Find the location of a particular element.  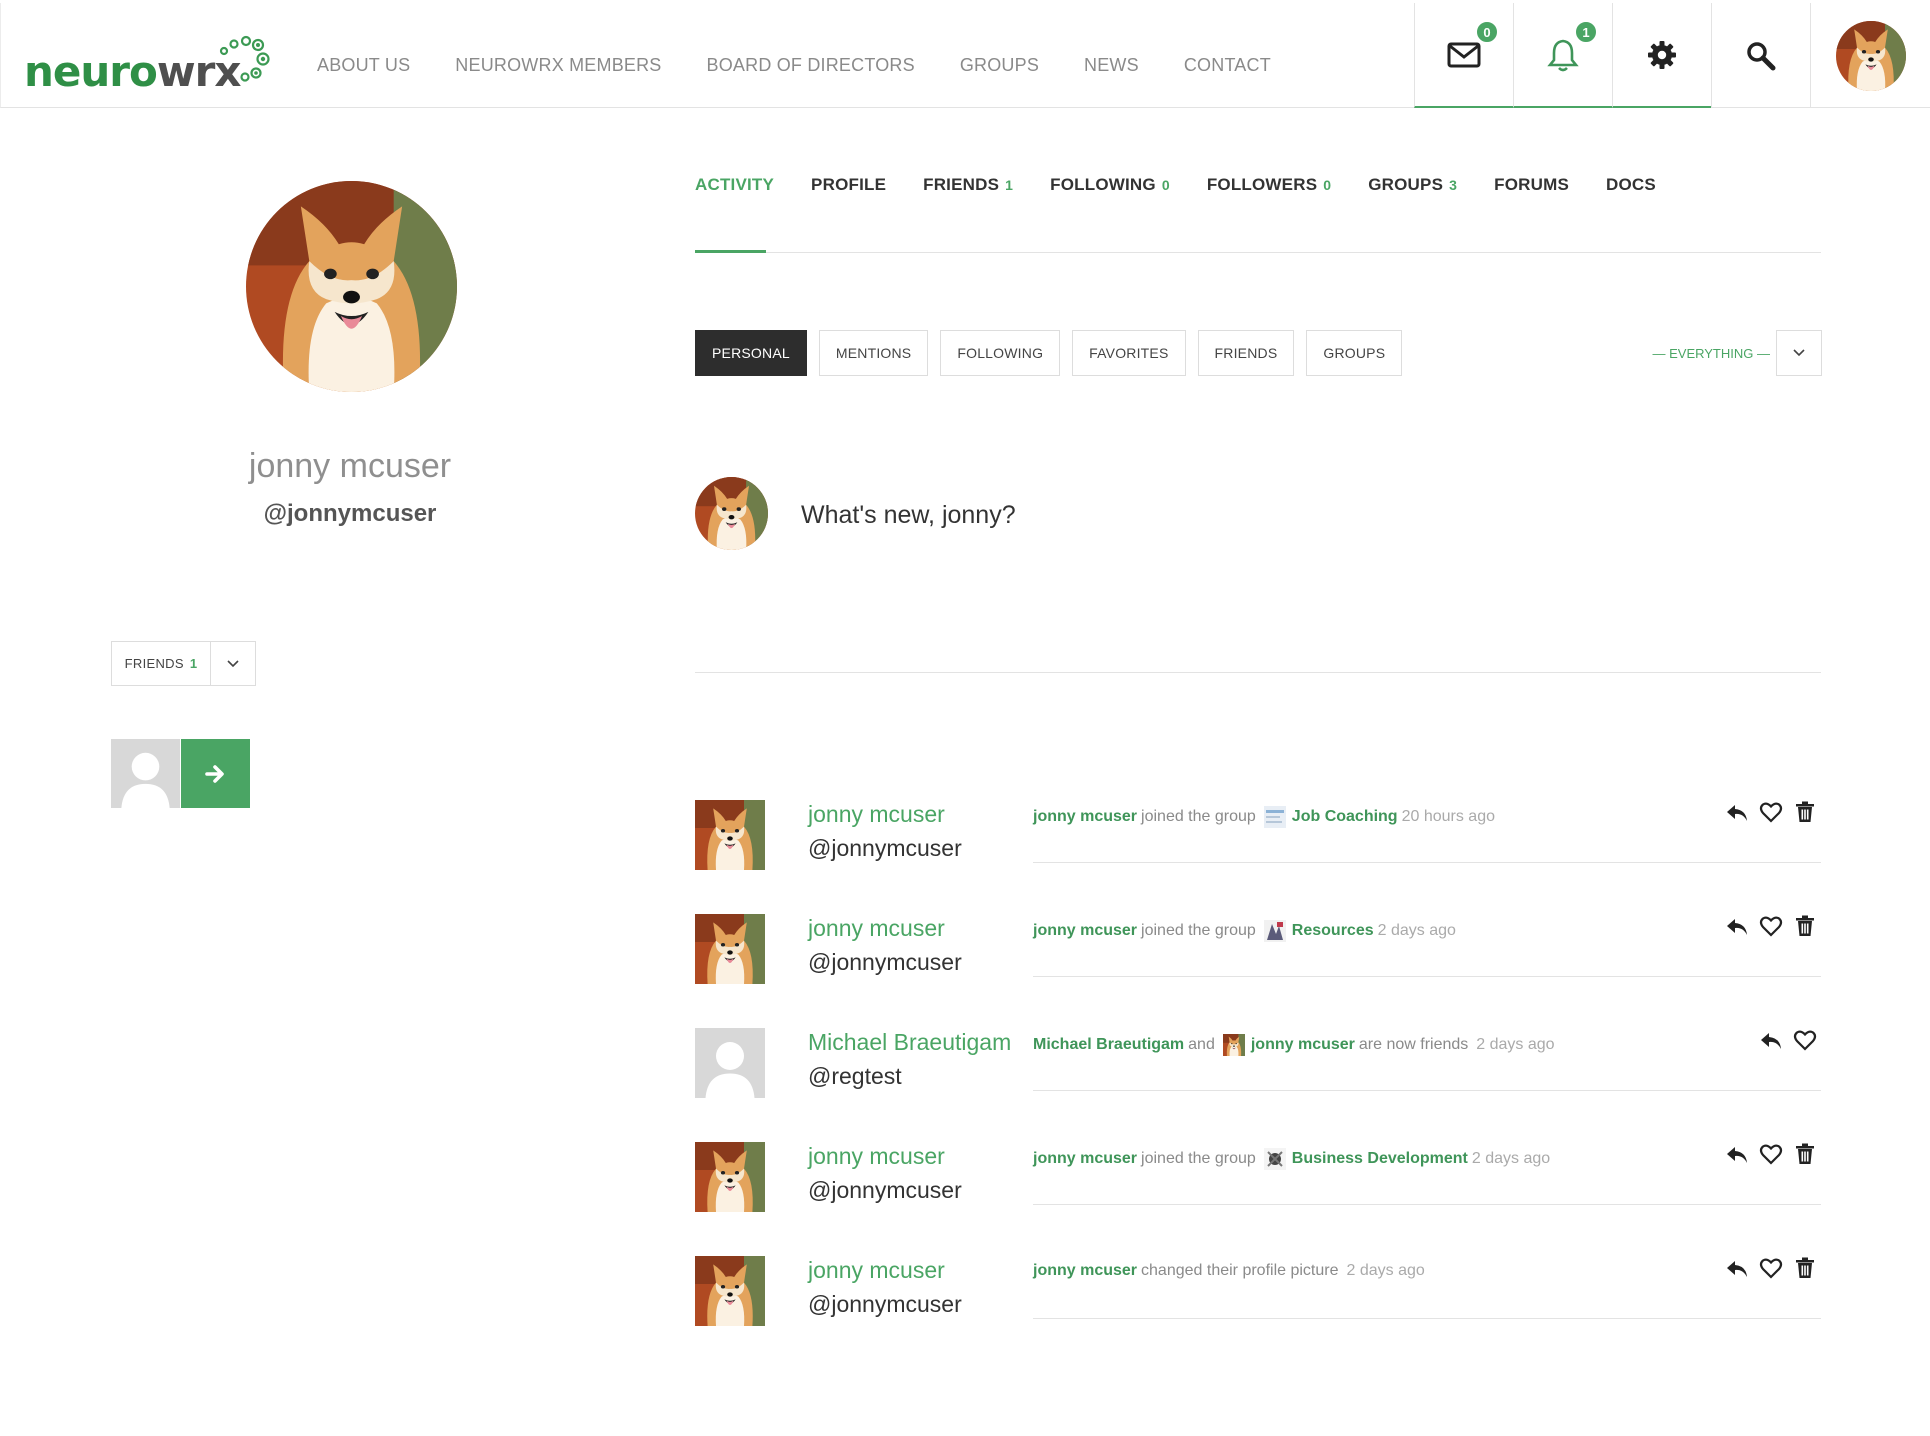

tab-following: FOLLOWING 0 is located at coordinates (1110, 185).